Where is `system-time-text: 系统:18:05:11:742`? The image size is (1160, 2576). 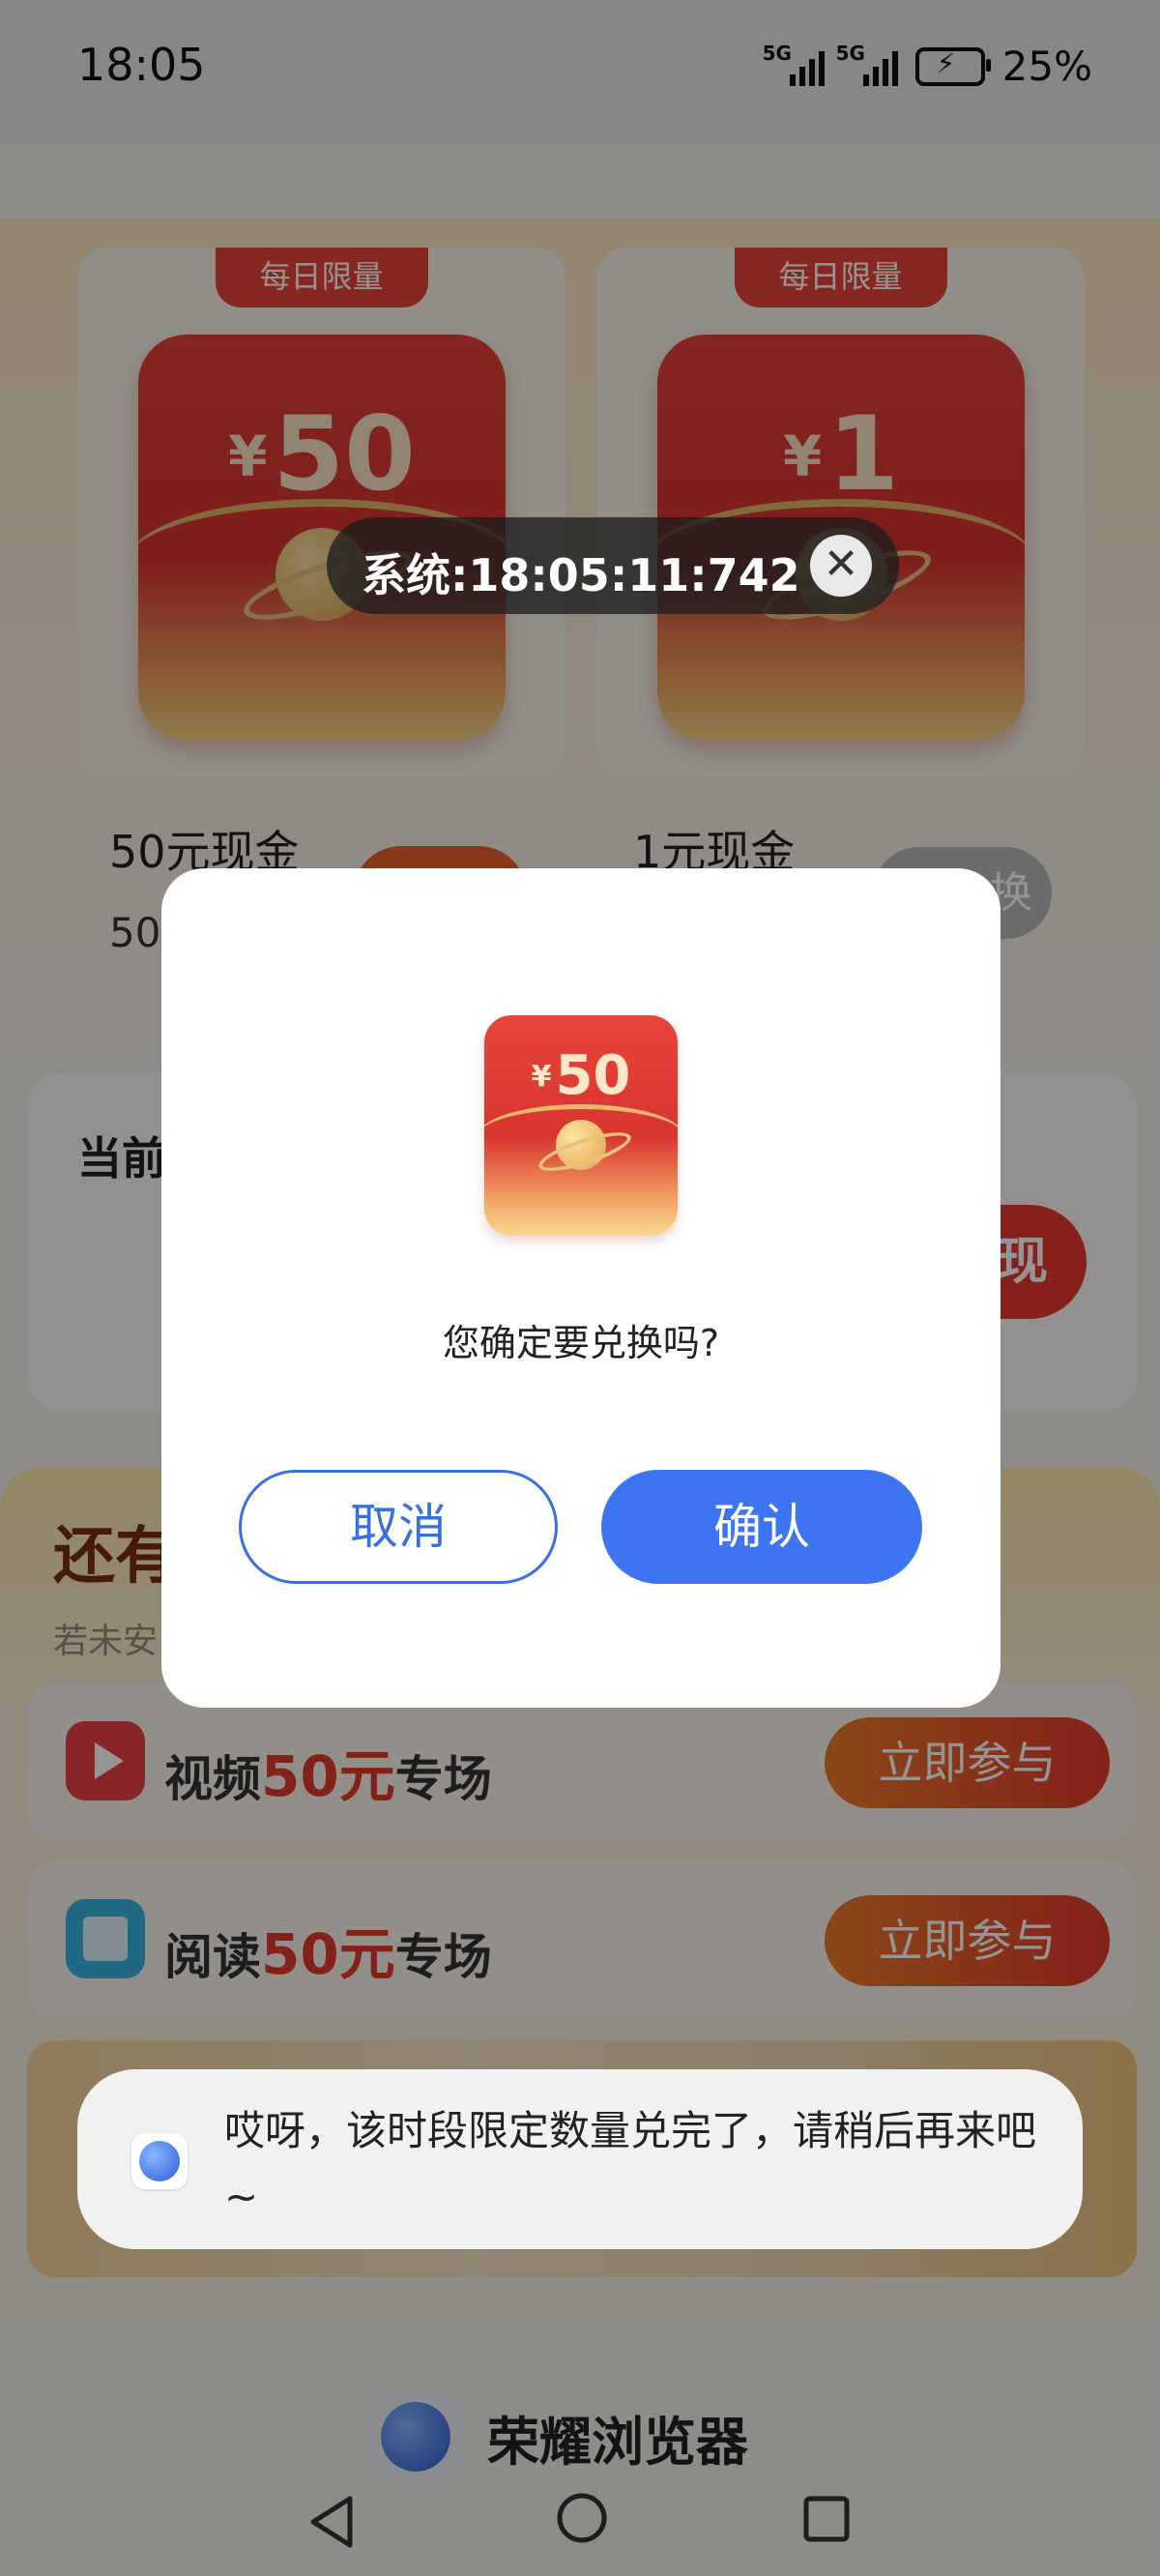 system-time-text: 系统:18:05:11:742 is located at coordinates (581, 575).